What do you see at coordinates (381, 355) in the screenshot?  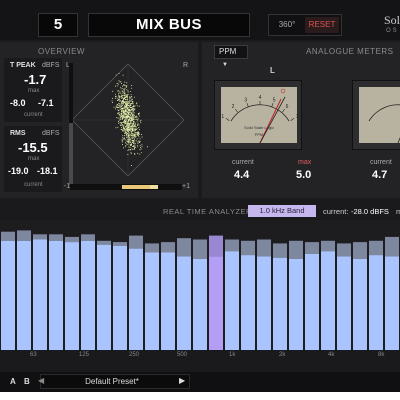 I see `freq-label-8k: 8k` at bounding box center [381, 355].